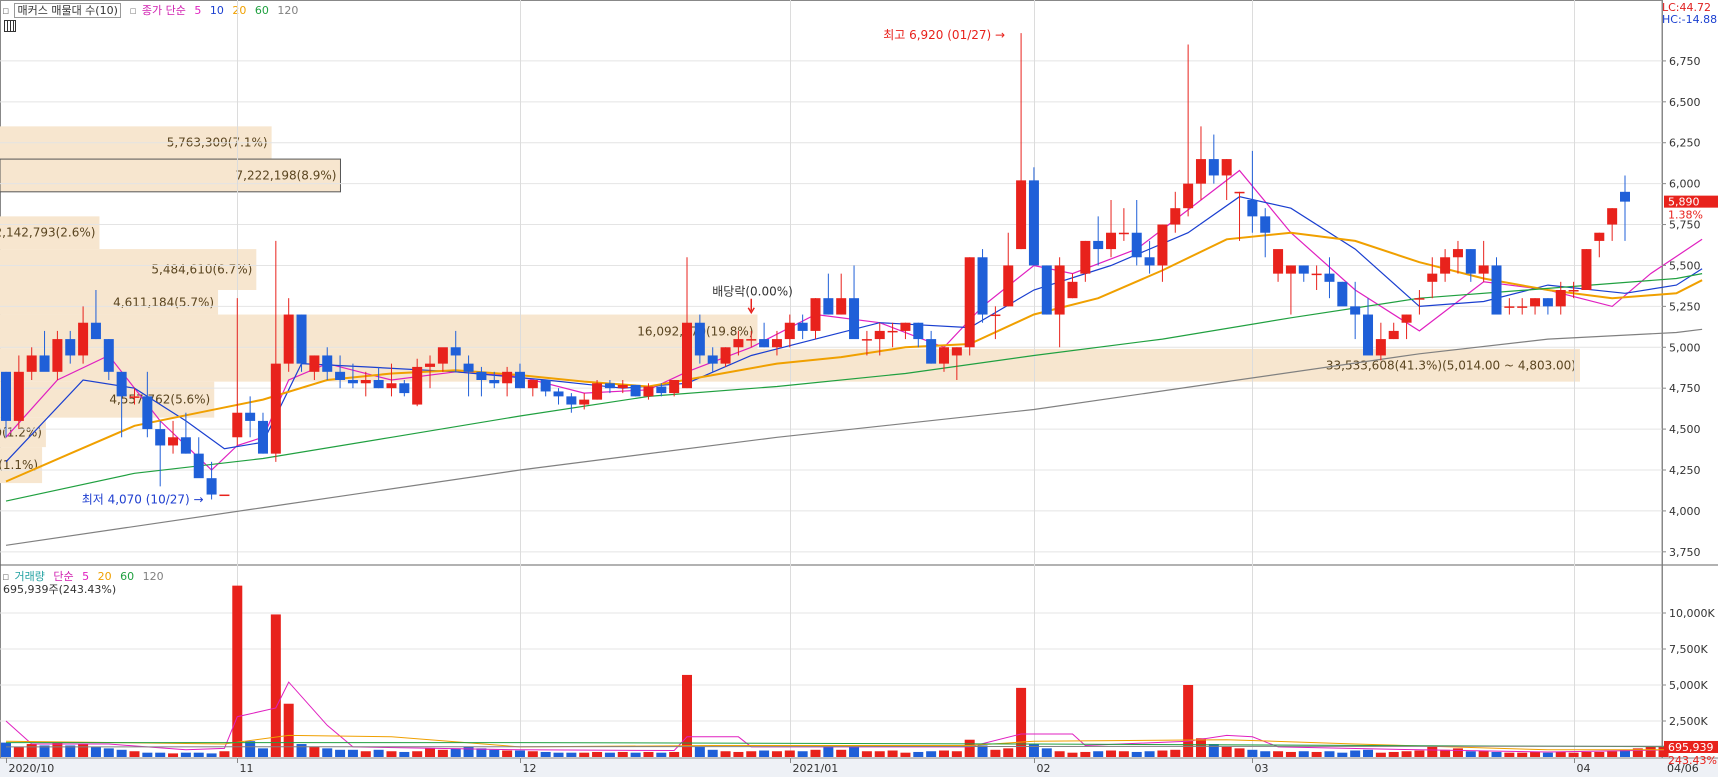 Image resolution: width=1718 pixels, height=777 pixels. I want to click on volume-tick-label: 5,000K, so click(1688, 685).